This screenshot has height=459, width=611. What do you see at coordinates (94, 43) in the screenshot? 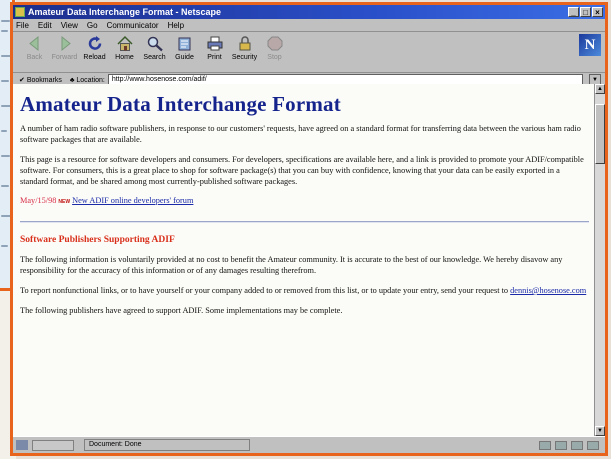
I see `reload-icon` at bounding box center [94, 43].